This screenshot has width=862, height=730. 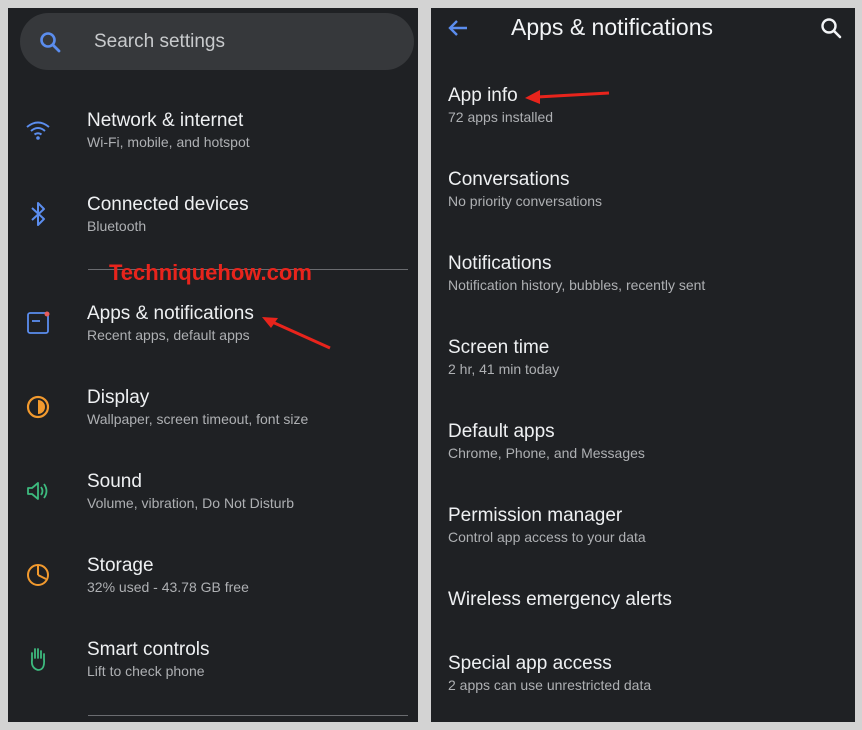 What do you see at coordinates (248, 715) in the screenshot?
I see `divider` at bounding box center [248, 715].